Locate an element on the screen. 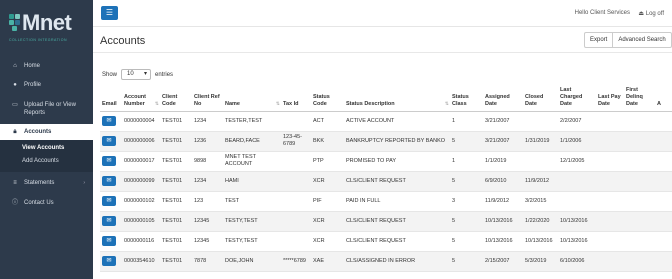  col-first-delinq-date: First Delinq Date is located at coordinates (639, 98).